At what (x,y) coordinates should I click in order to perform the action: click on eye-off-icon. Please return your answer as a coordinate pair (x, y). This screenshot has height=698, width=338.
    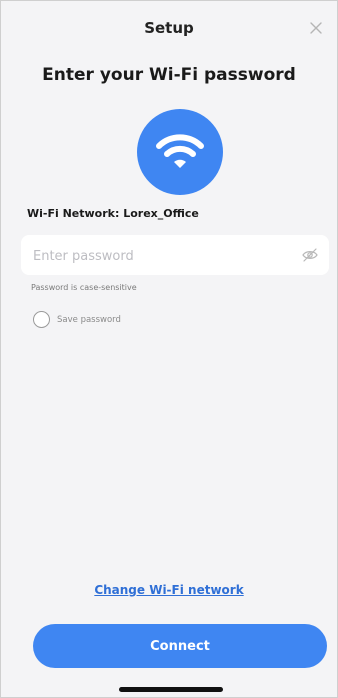
    Looking at the image, I should click on (310, 255).